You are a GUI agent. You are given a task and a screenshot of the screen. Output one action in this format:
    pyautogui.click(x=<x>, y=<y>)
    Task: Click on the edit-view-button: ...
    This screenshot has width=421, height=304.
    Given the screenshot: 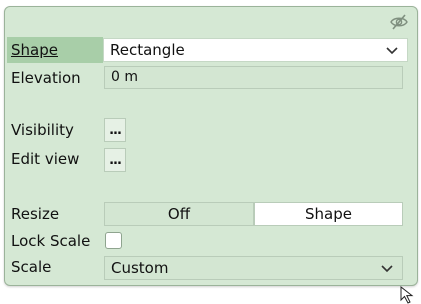 What is the action you would take?
    pyautogui.click(x=115, y=160)
    